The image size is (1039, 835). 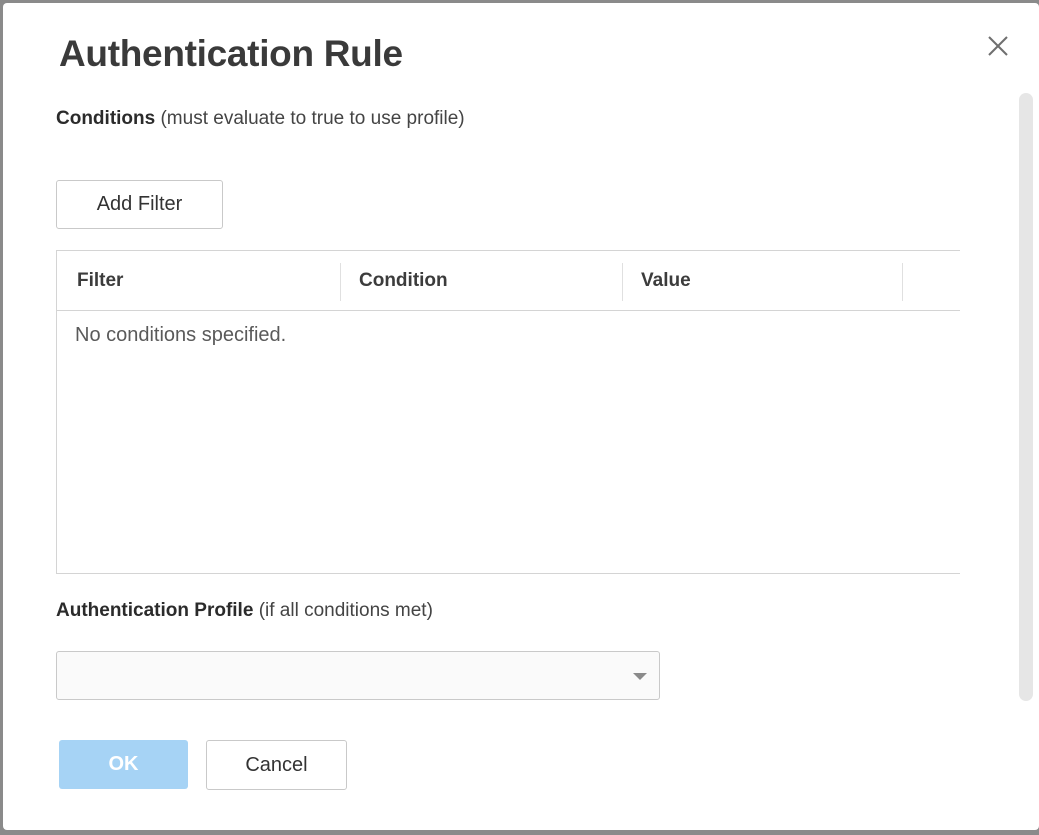 I want to click on dialog-scrollbar, so click(x=1026, y=397).